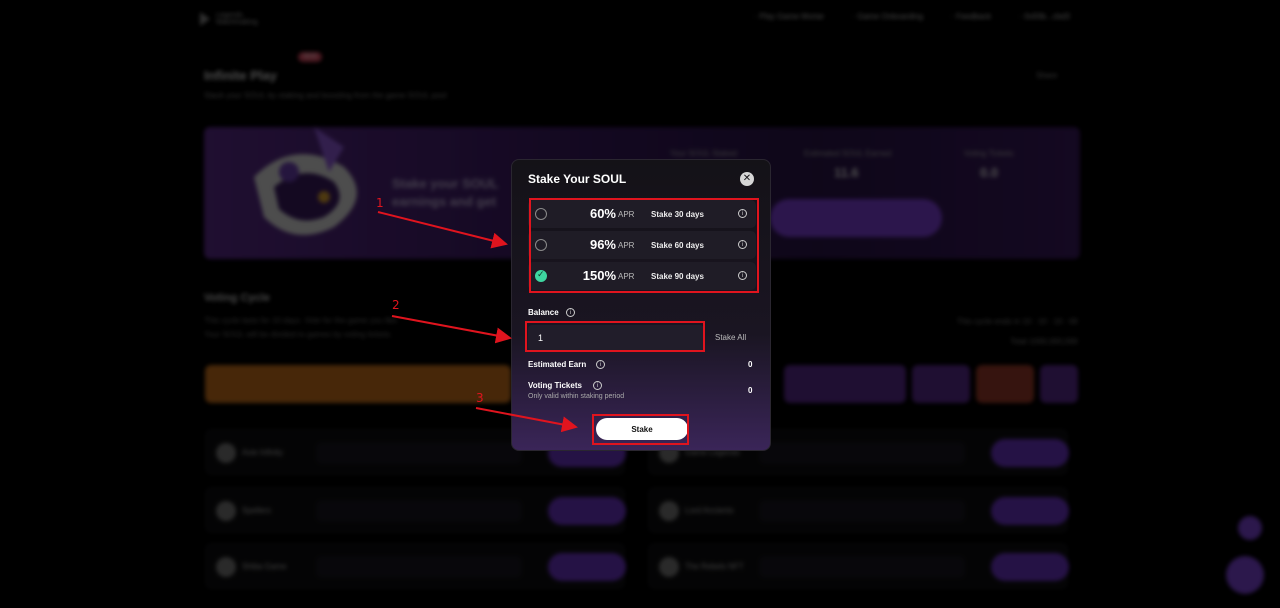  I want to click on voting-tickets-value: 0, so click(750, 390).